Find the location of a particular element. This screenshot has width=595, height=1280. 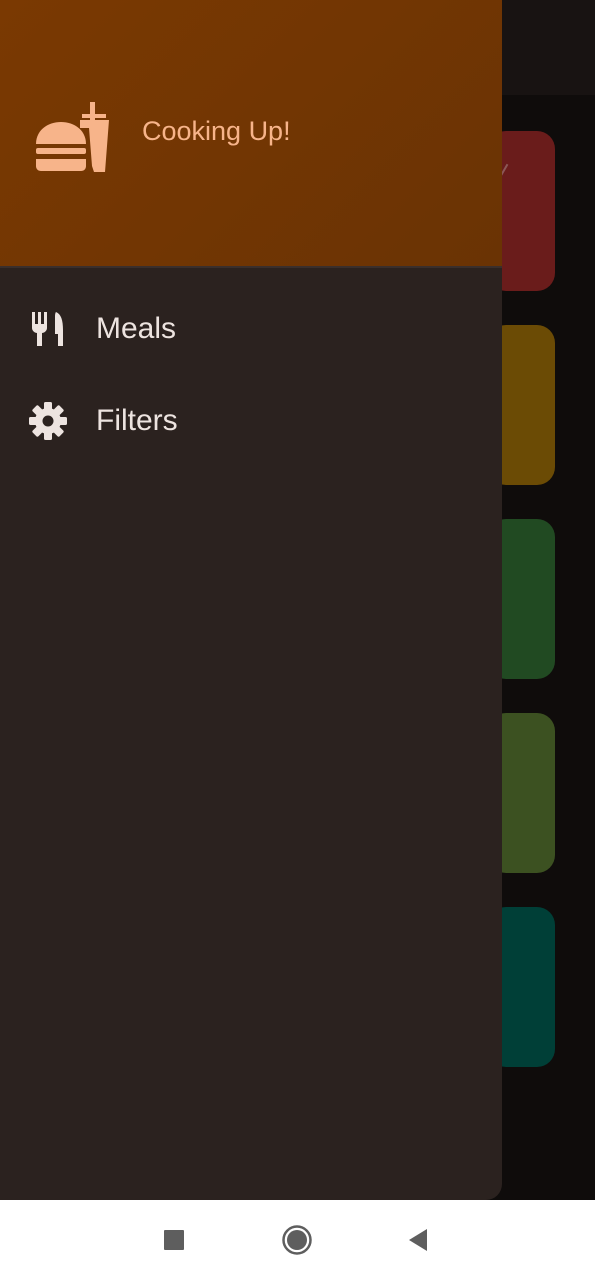

back-icon is located at coordinates (418, 1240).